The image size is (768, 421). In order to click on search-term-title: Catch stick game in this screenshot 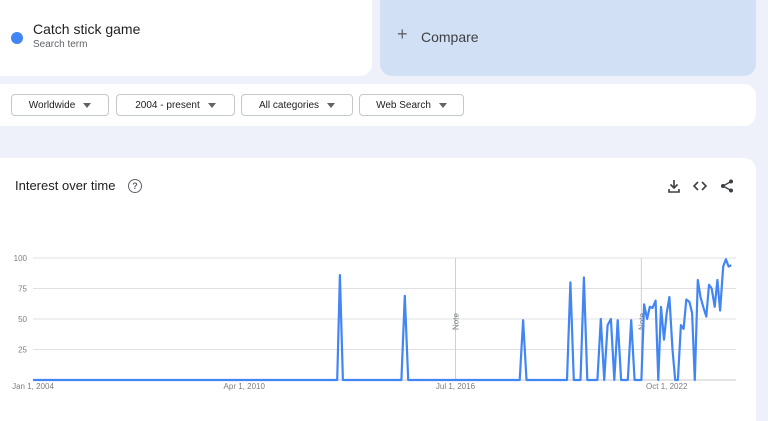, I will do `click(86, 29)`.